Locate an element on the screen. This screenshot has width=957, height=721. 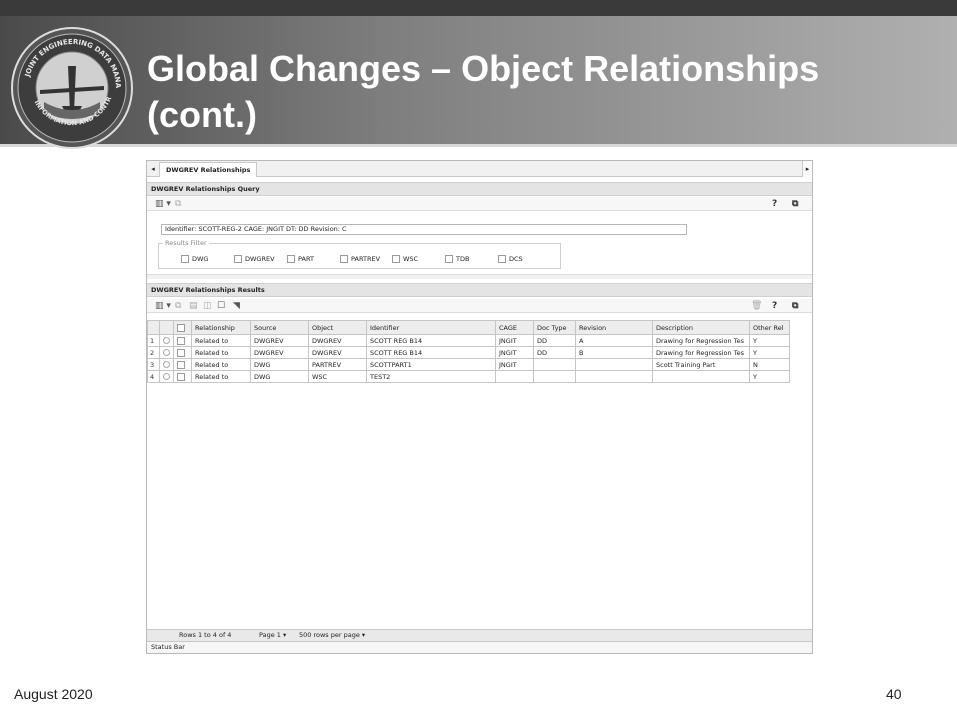
column-header-other-rel: Other Rel is located at coordinates (769, 327).